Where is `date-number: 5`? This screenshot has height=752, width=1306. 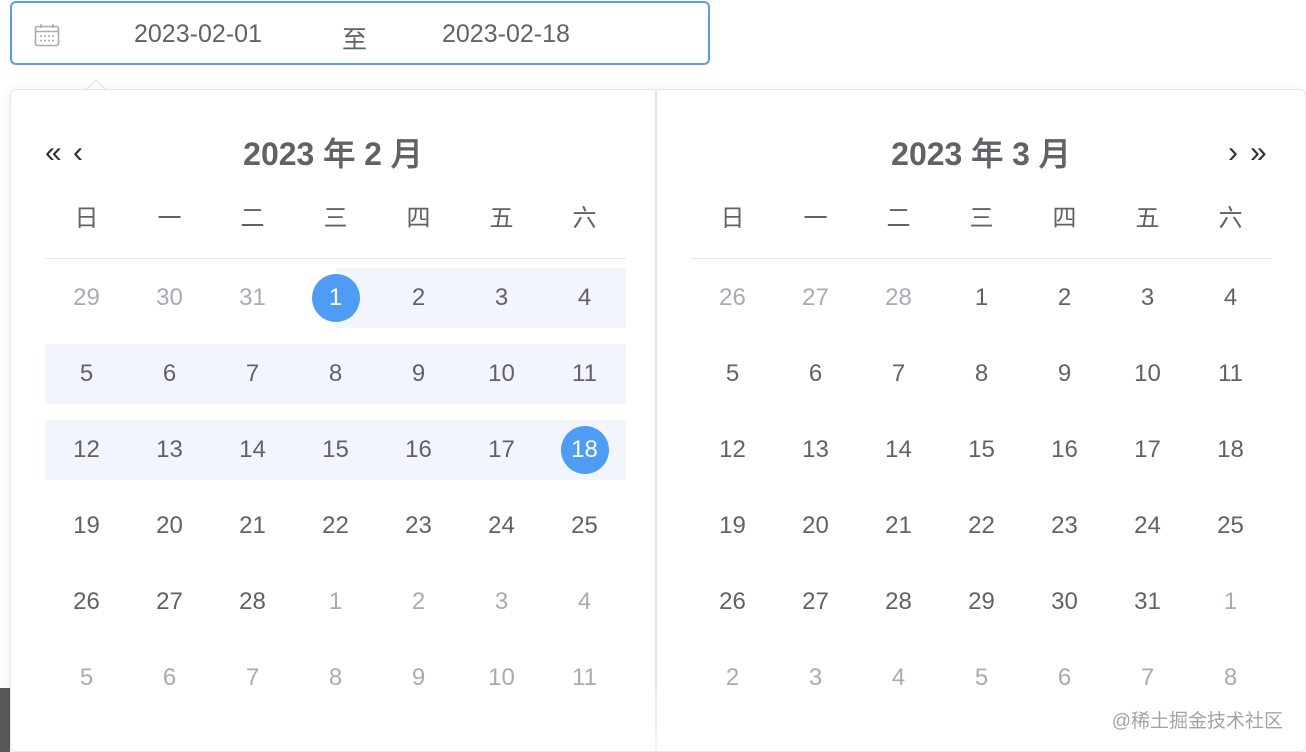
date-number: 5 is located at coordinates (86, 373).